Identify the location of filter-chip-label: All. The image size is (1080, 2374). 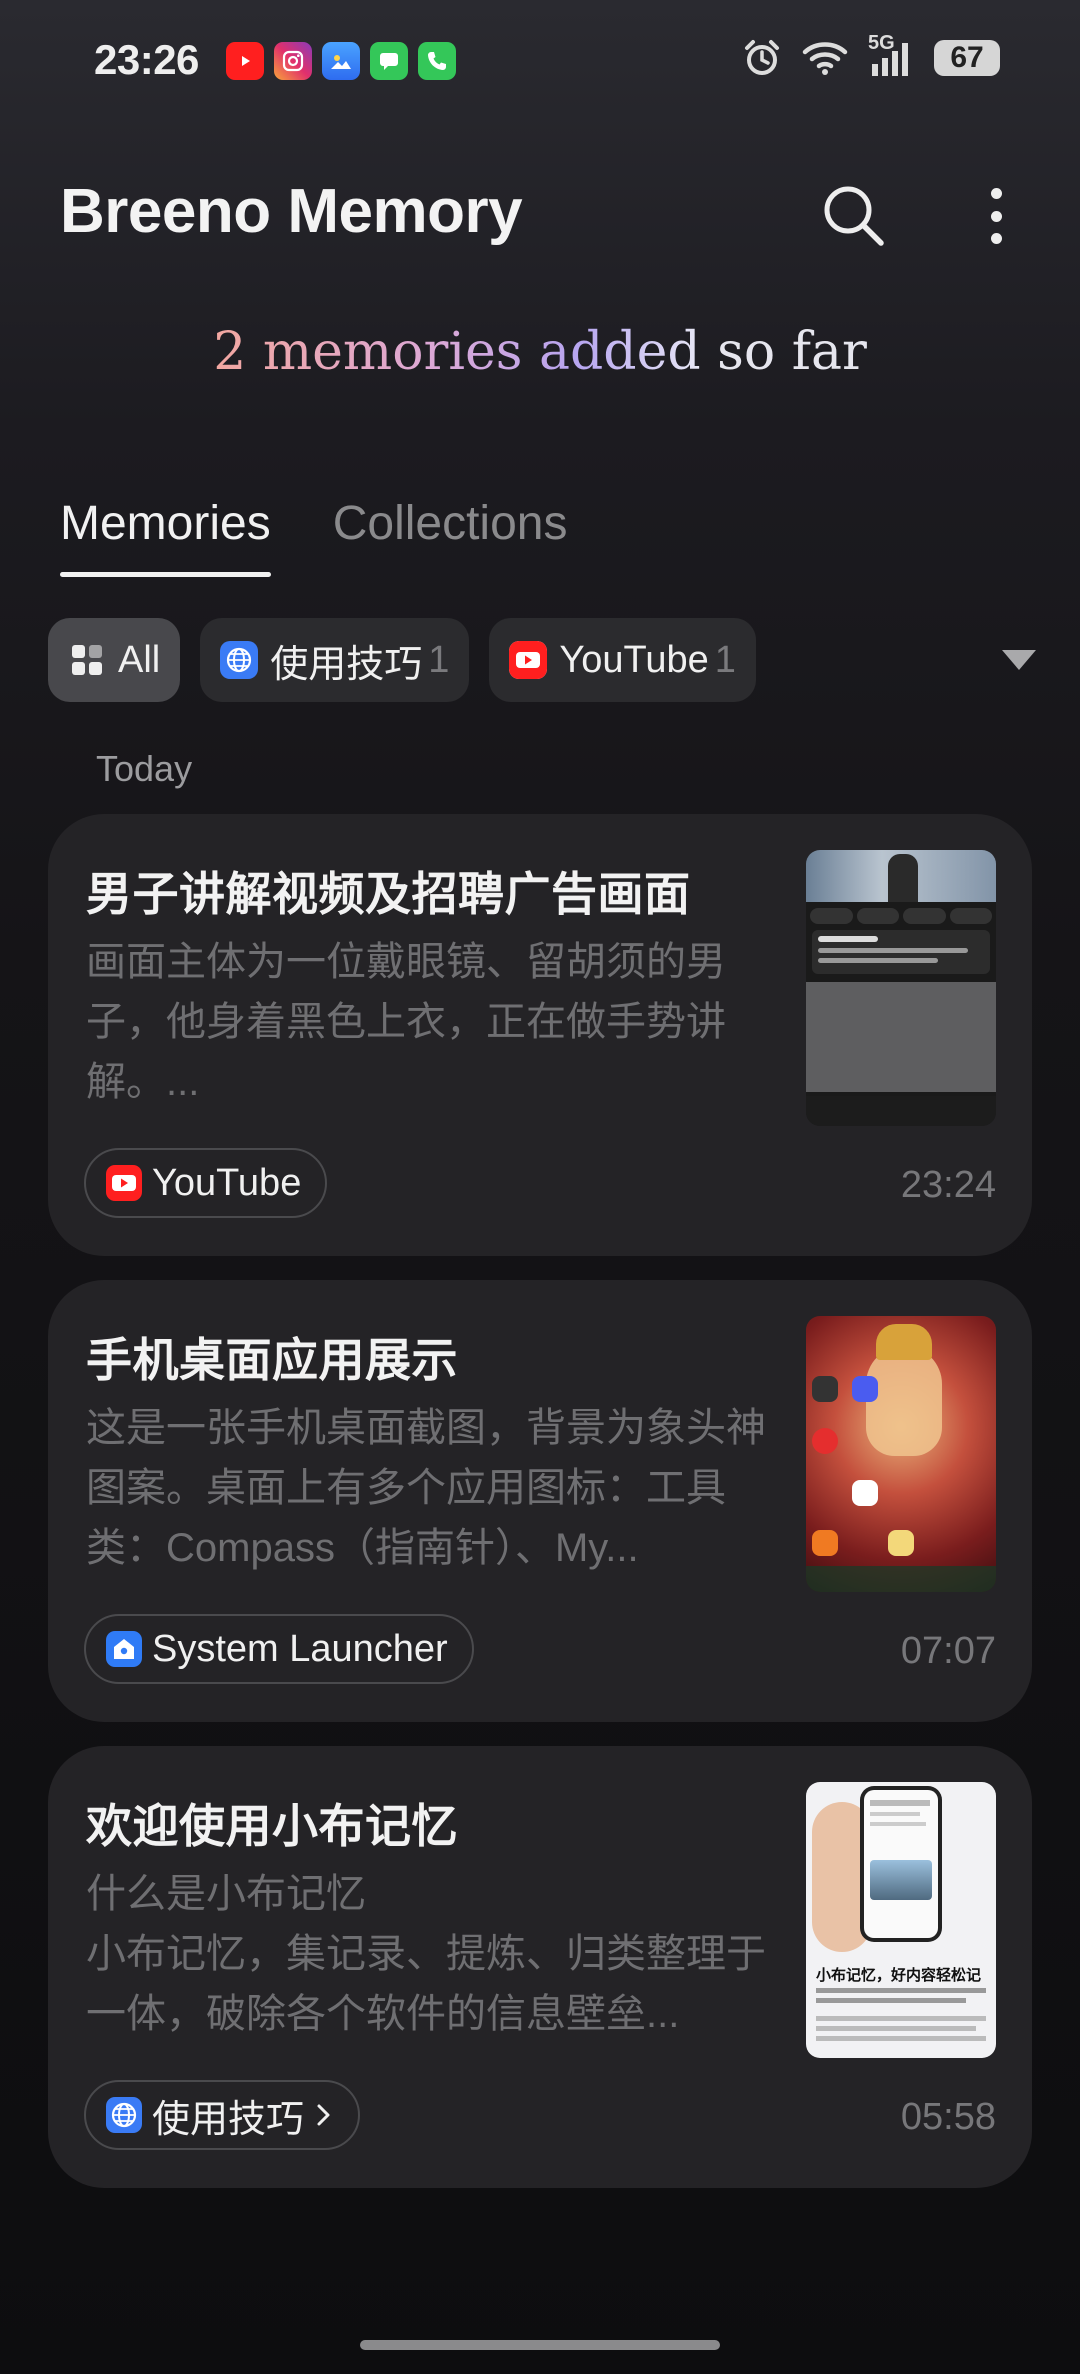
(139, 659).